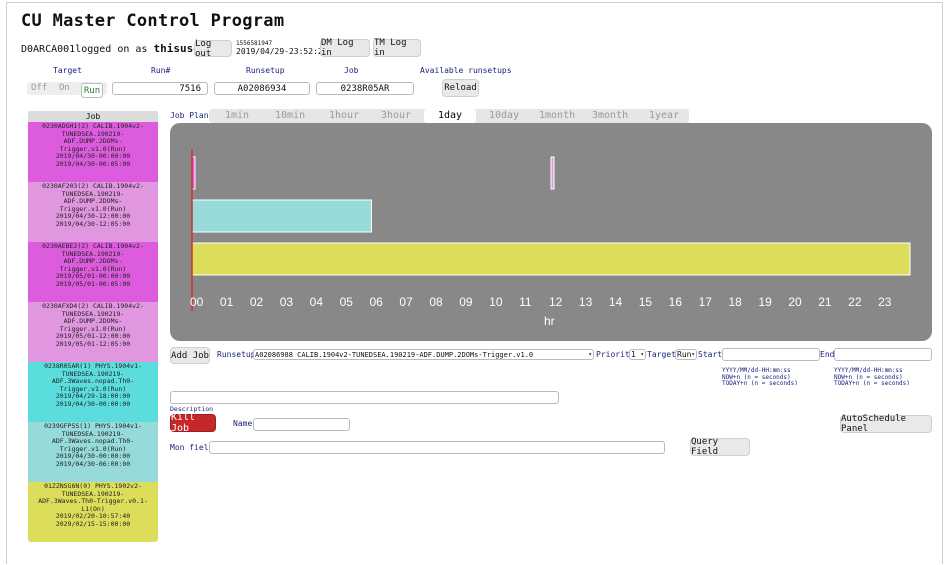 Image resolution: width=946 pixels, height=565 pixels. I want to click on name-label: Name, so click(243, 423).